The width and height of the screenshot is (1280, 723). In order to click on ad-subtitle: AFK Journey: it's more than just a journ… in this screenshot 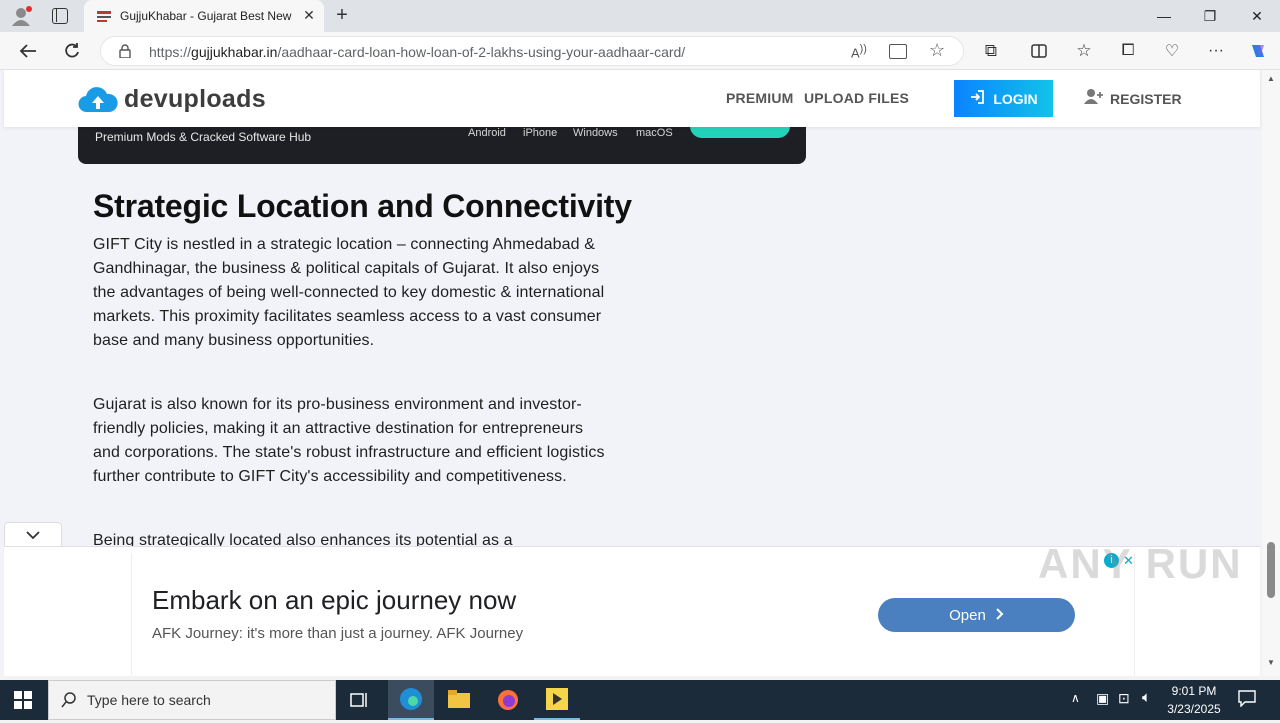, I will do `click(337, 633)`.